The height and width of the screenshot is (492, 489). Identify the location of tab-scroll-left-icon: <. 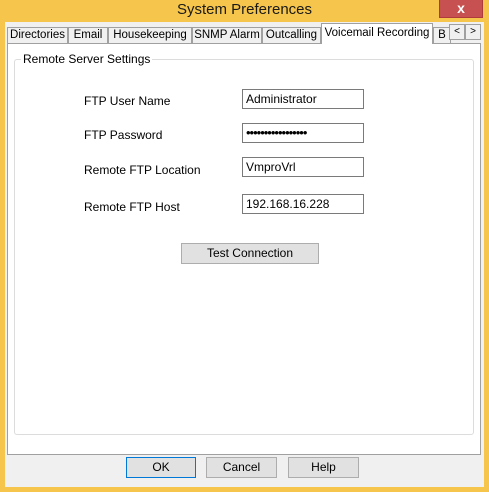
(457, 32).